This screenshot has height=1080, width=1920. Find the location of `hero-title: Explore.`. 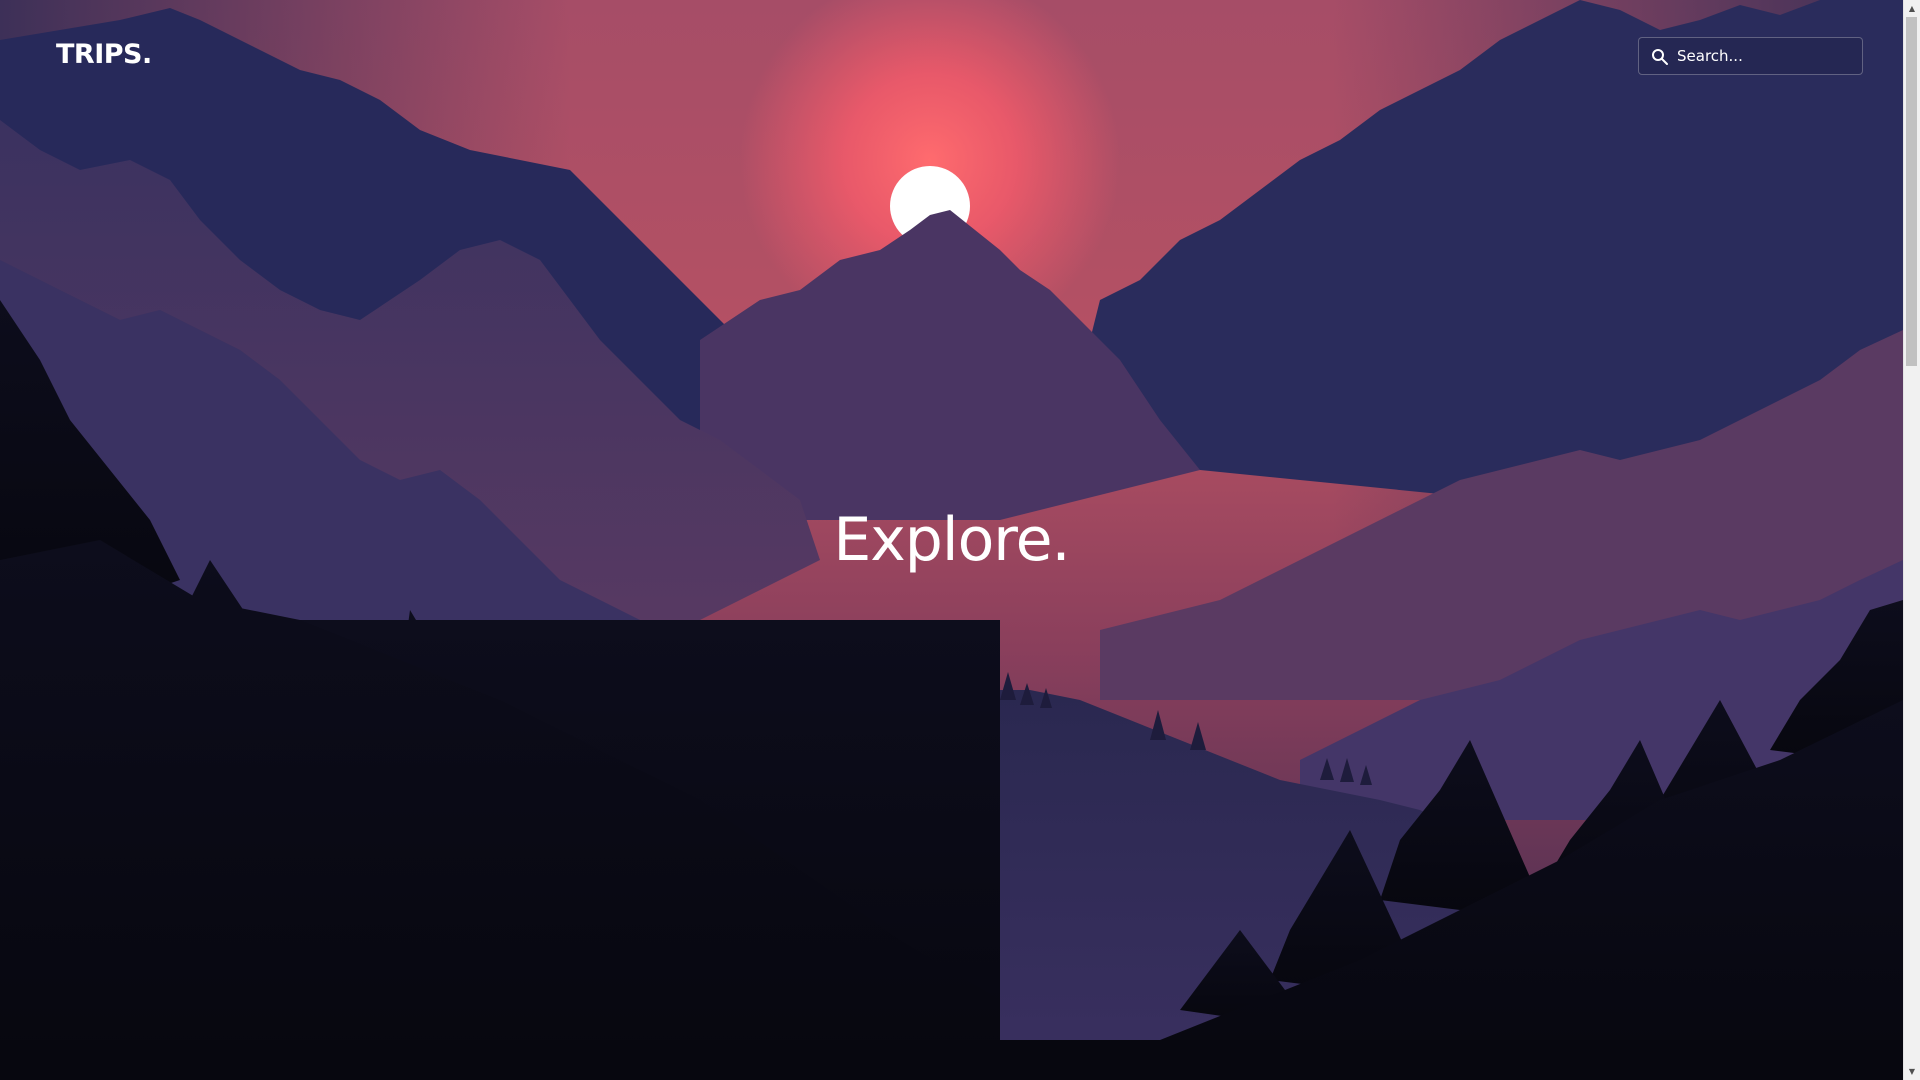

hero-title: Explore. is located at coordinates (951, 540).